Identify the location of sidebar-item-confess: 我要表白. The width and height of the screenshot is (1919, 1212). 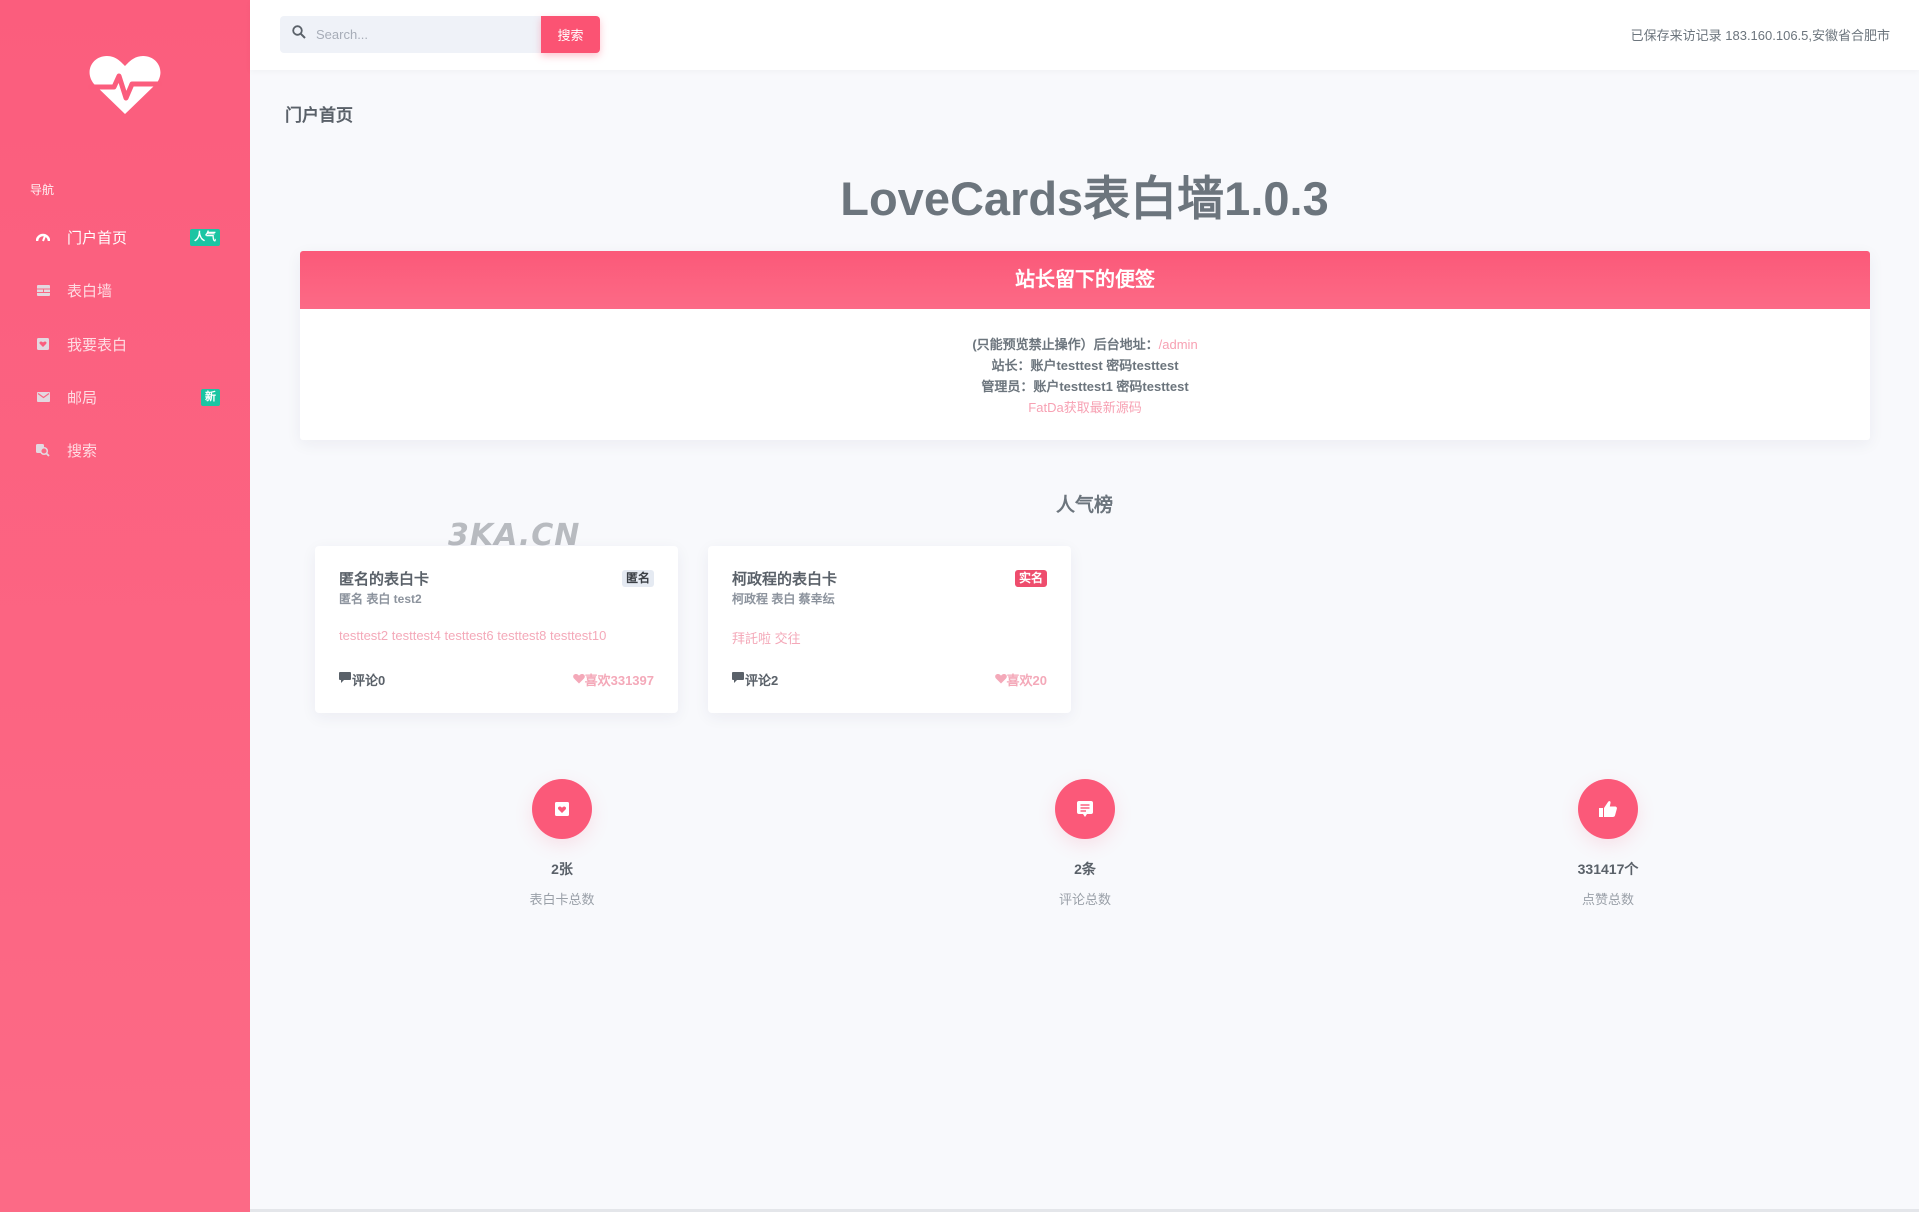
(125, 344).